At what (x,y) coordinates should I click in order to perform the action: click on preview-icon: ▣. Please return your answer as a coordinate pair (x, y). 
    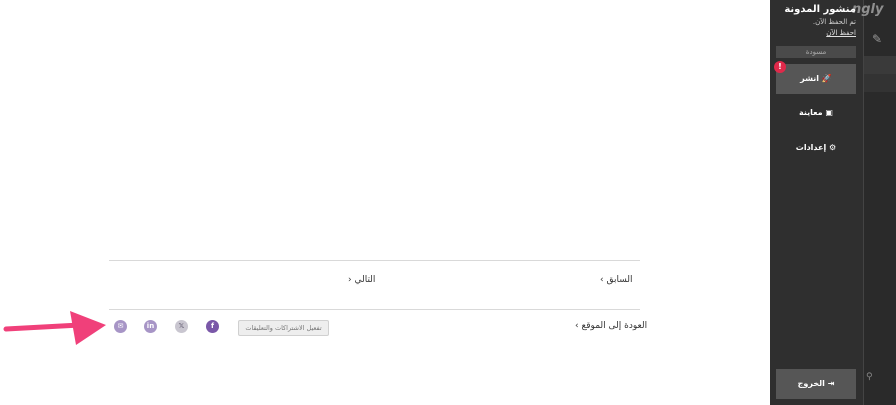
    Looking at the image, I should click on (829, 112).